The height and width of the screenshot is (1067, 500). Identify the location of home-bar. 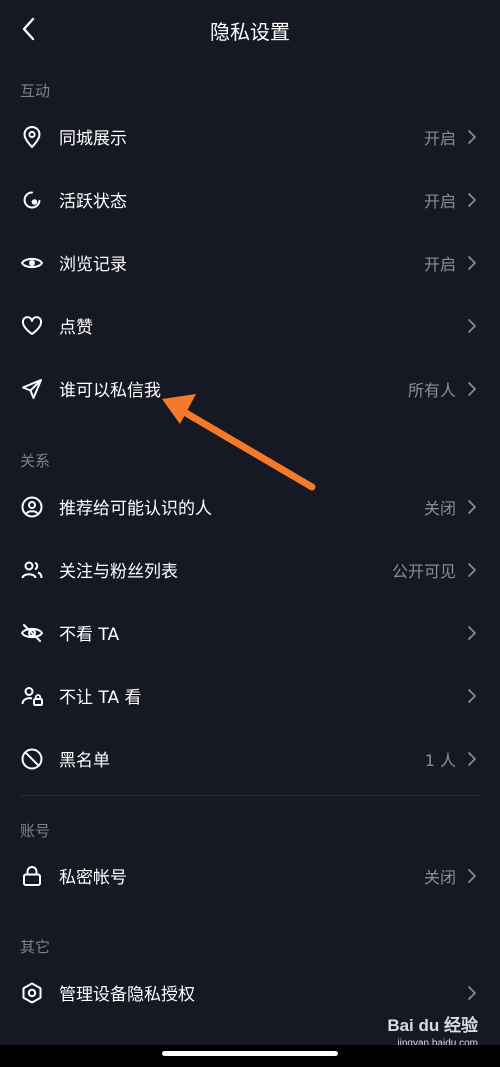
(250, 1056).